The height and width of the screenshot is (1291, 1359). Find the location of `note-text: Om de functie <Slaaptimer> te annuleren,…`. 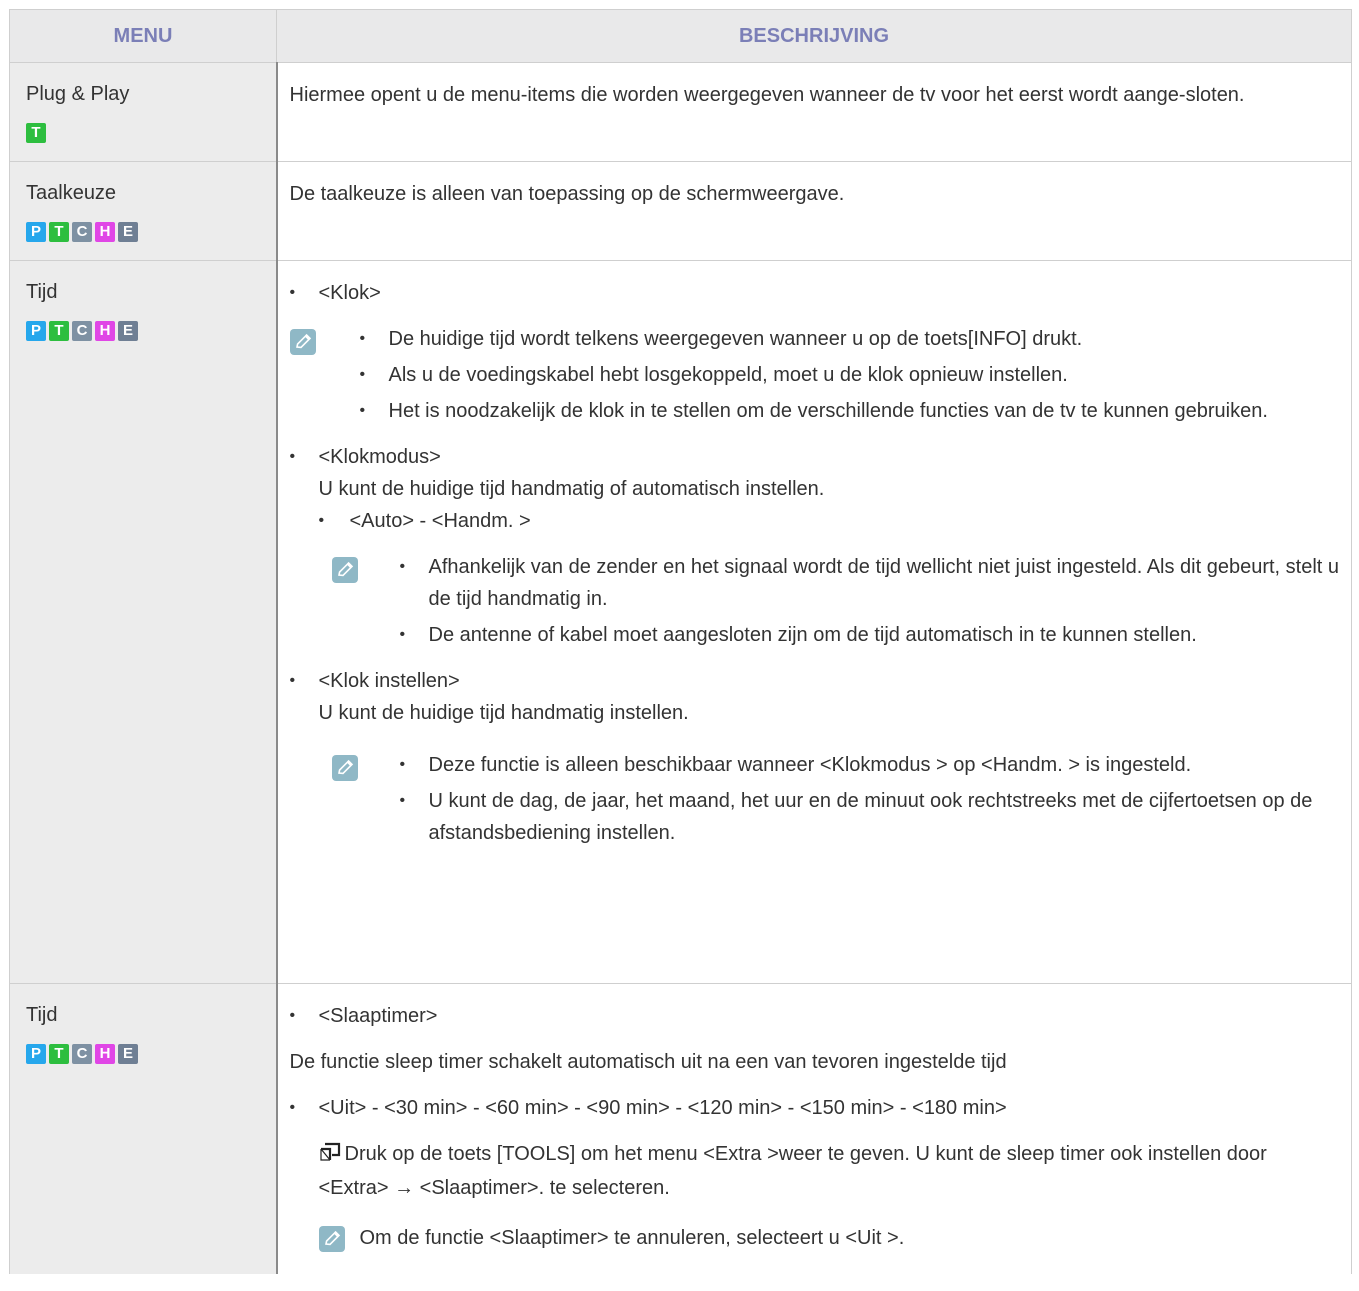

note-text: Om de functie <Slaaptimer> te annuleren,… is located at coordinates (632, 1238).